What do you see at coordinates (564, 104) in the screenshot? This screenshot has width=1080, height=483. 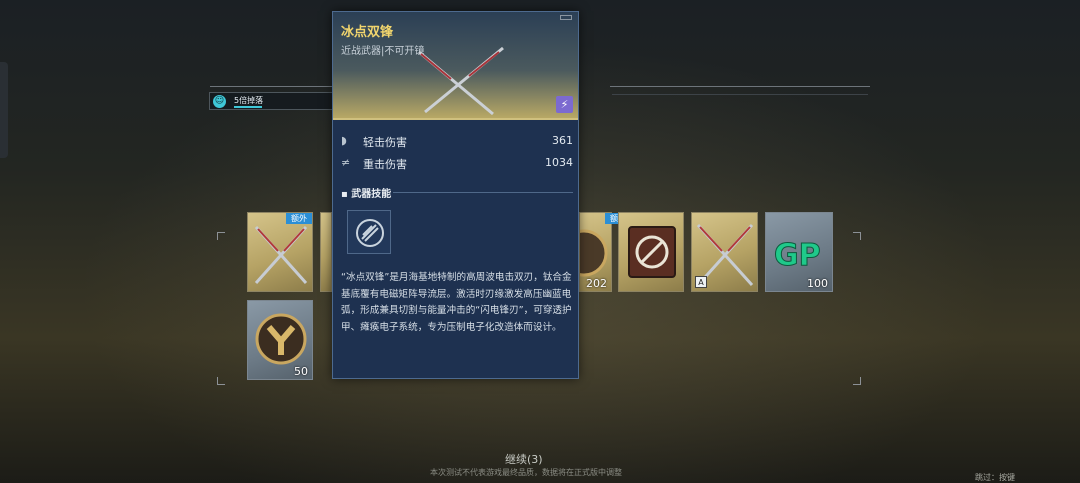 I see `lightning-icon: ⚡` at bounding box center [564, 104].